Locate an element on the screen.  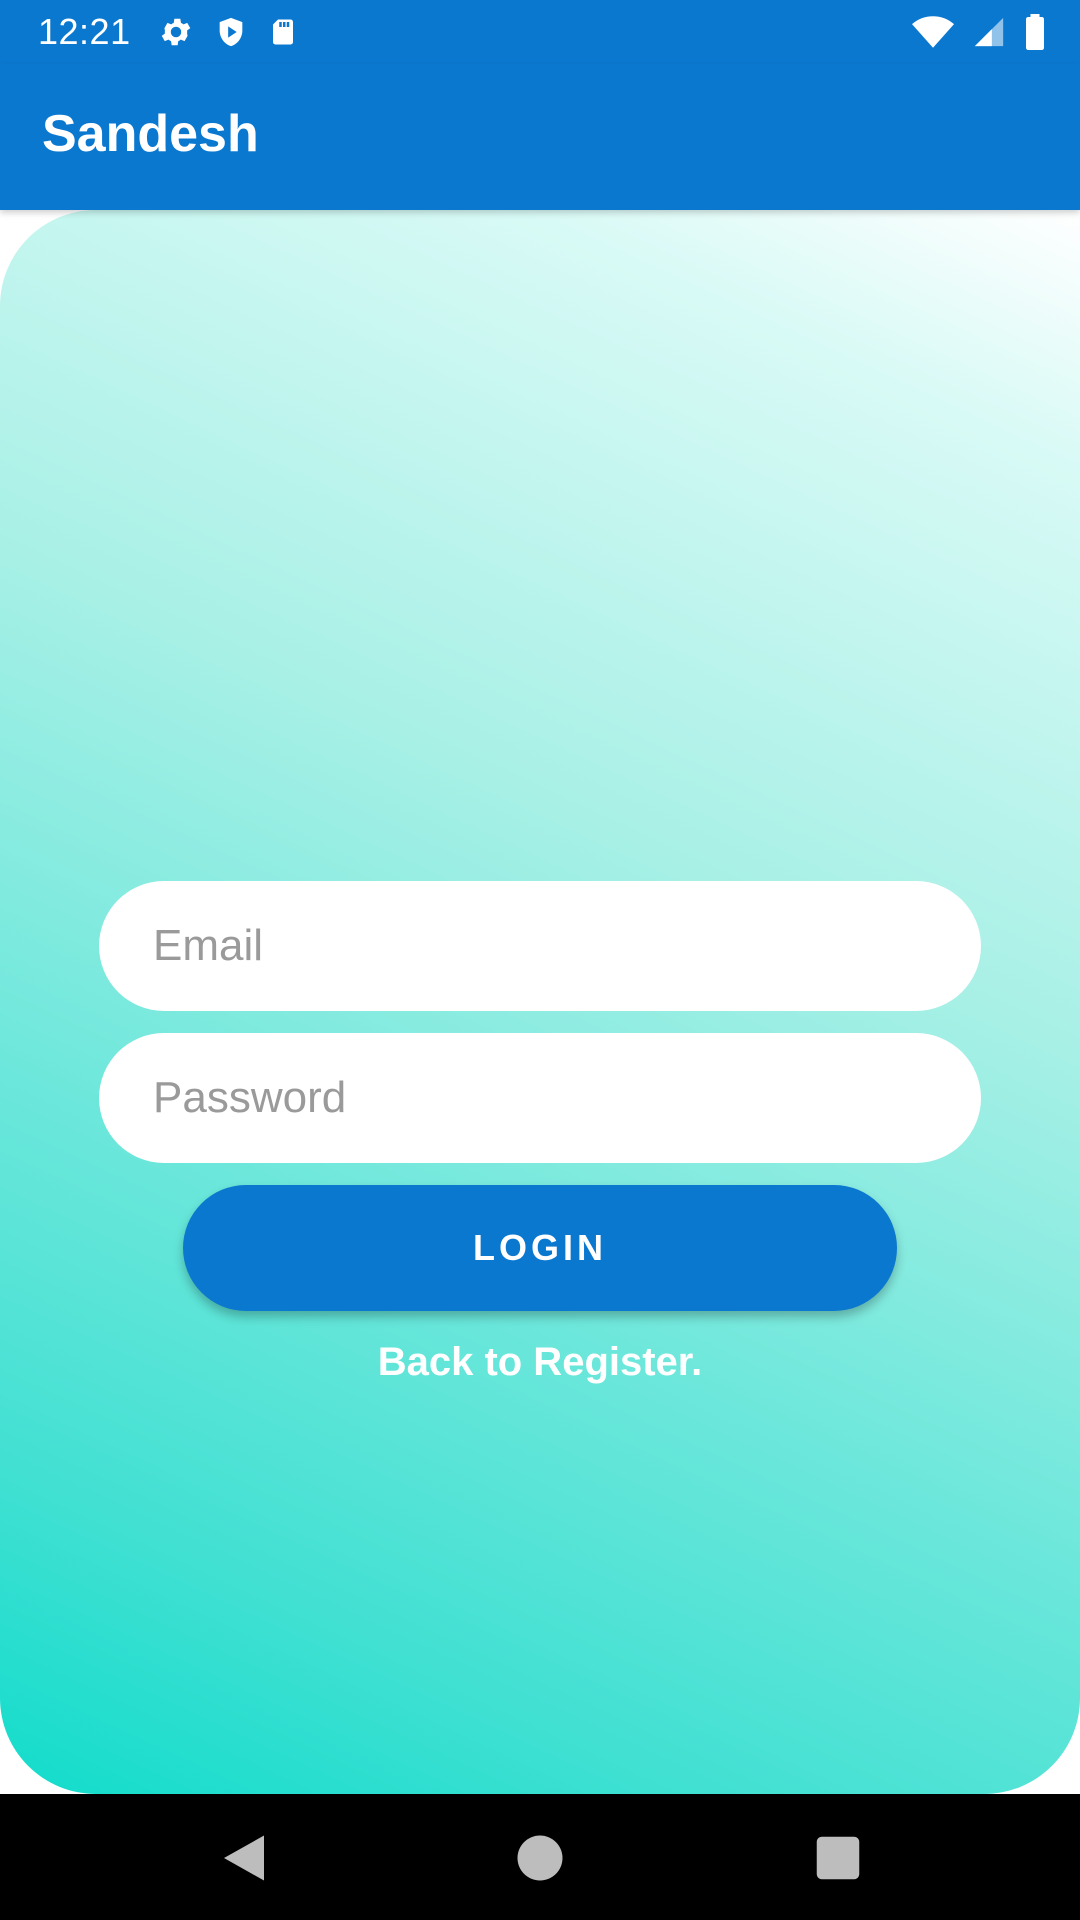
back-triangle-icon is located at coordinates (244, 1858).